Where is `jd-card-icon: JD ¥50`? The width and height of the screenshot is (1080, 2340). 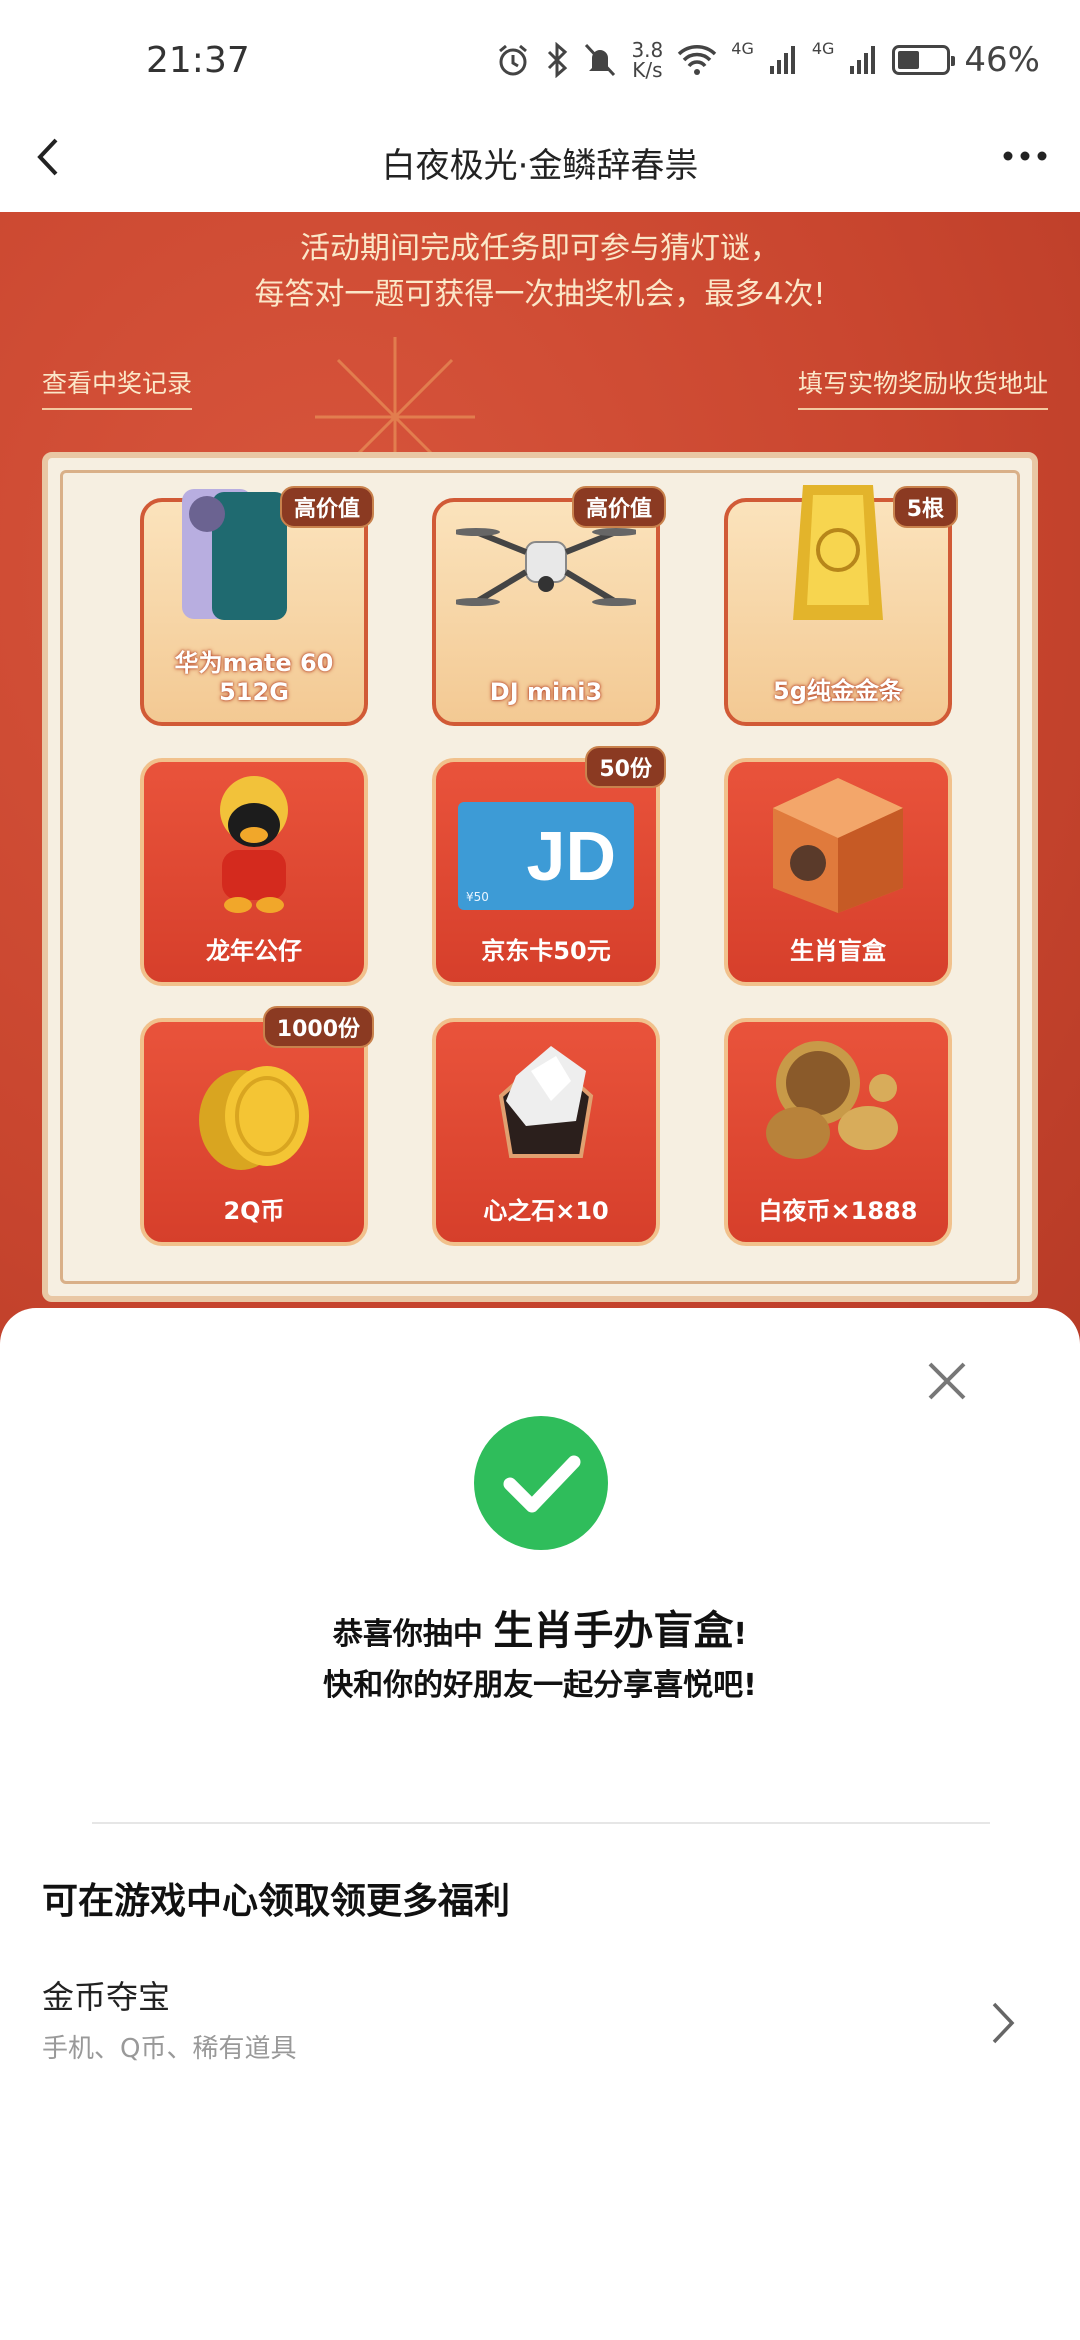
jd-card-icon: JD ¥50 is located at coordinates (546, 856).